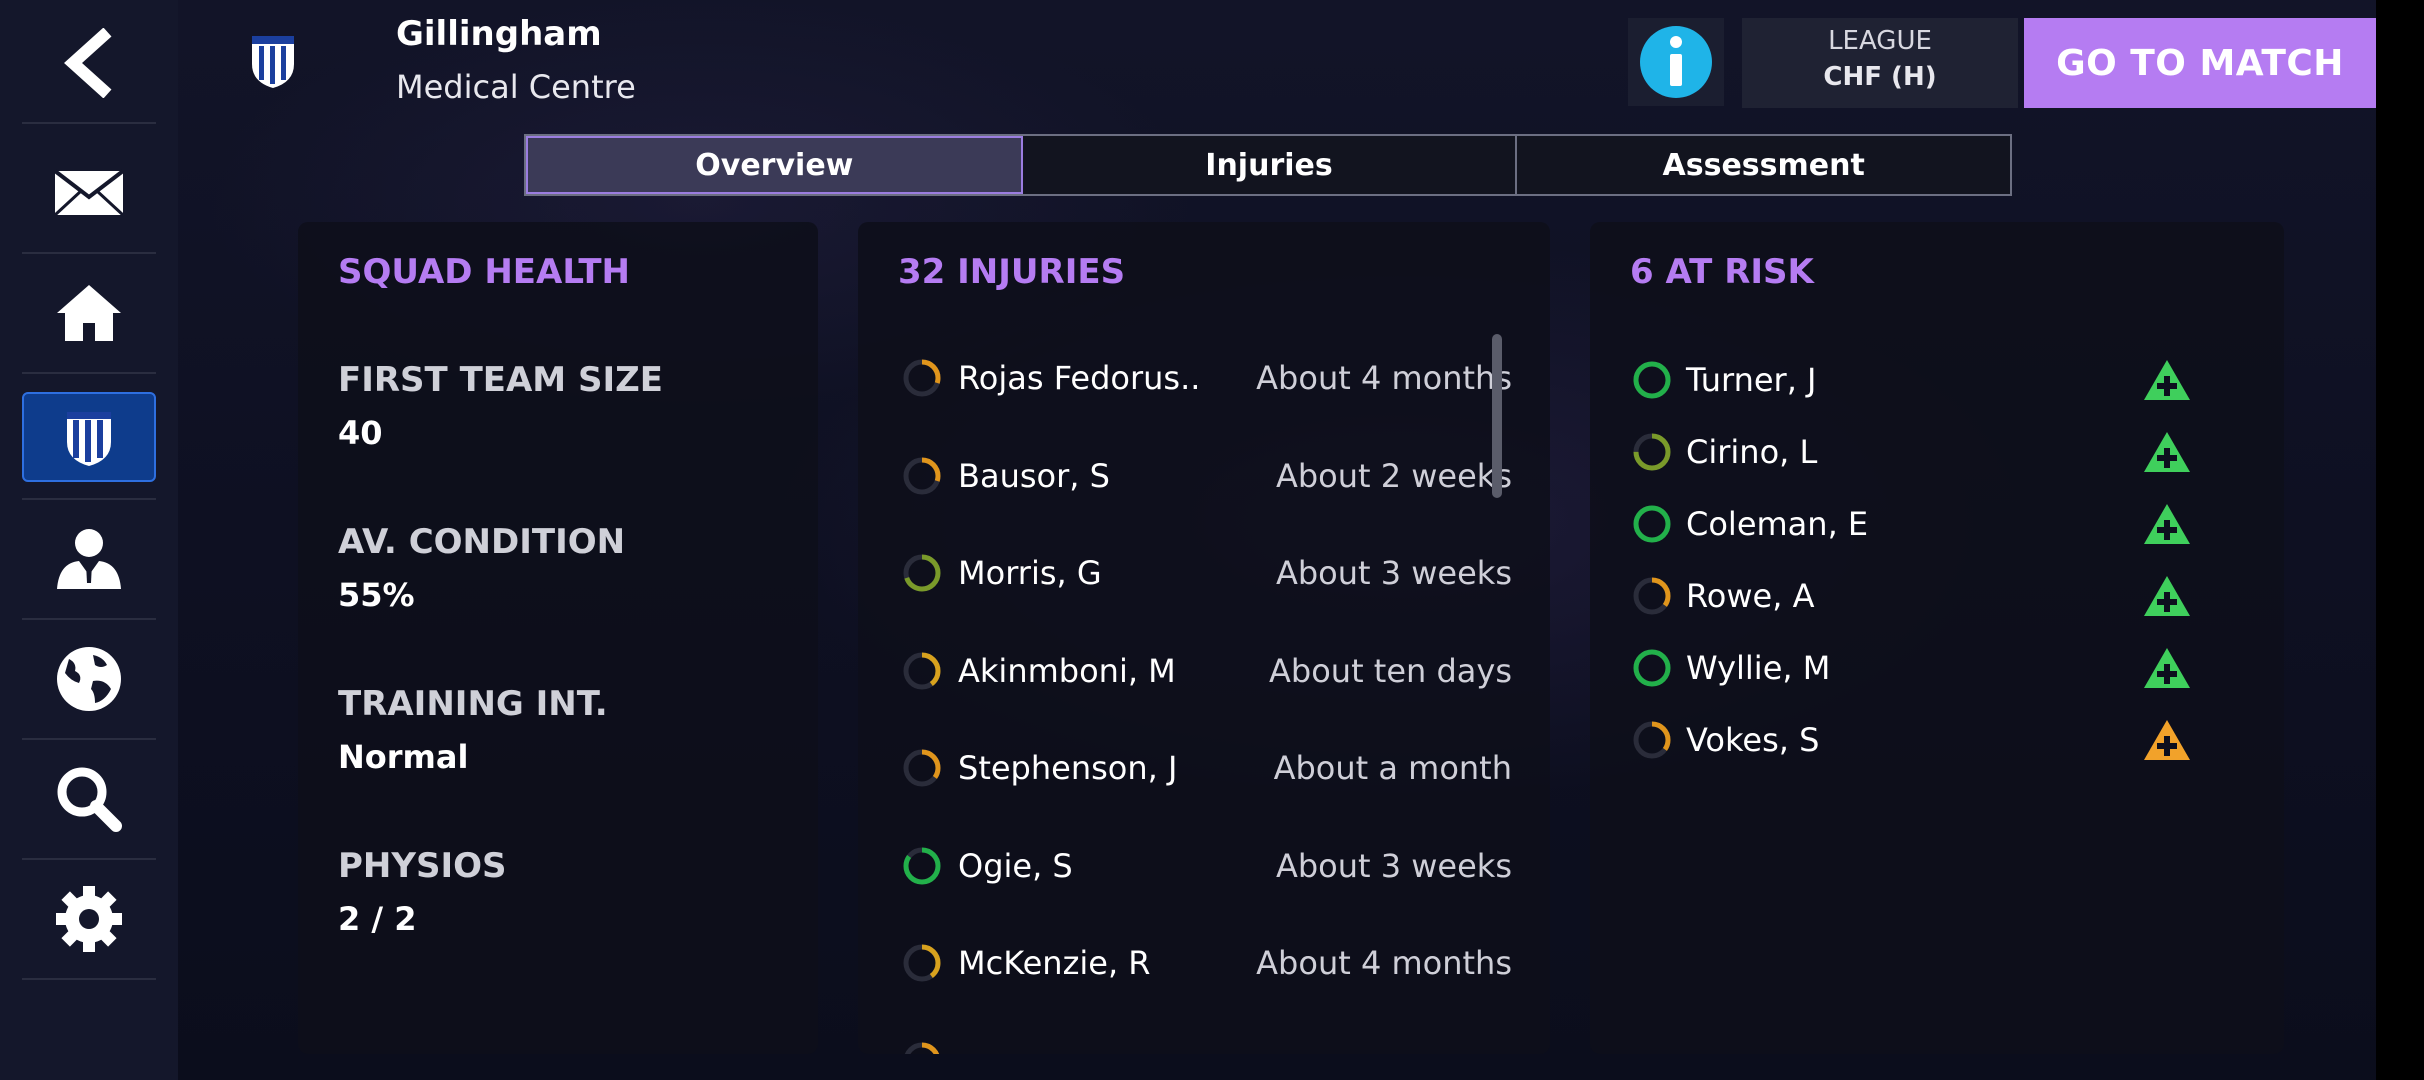 This screenshot has width=2424, height=1080. I want to click on info-icon, so click(1676, 62).